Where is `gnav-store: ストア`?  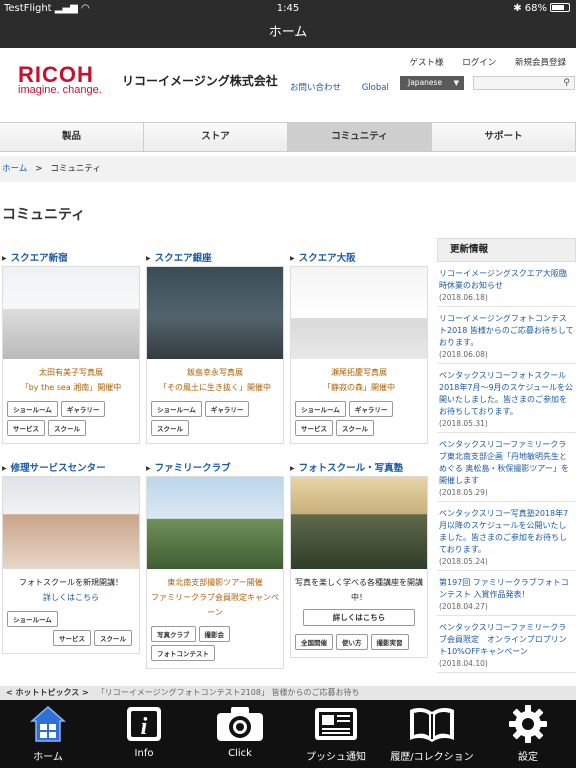
gnav-store: ストア is located at coordinates (216, 137).